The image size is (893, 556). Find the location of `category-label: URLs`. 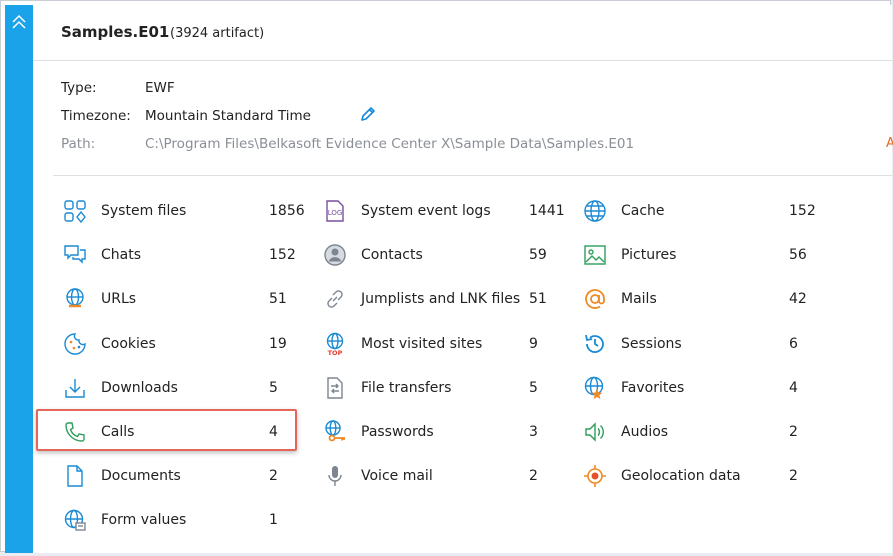

category-label: URLs is located at coordinates (119, 299).